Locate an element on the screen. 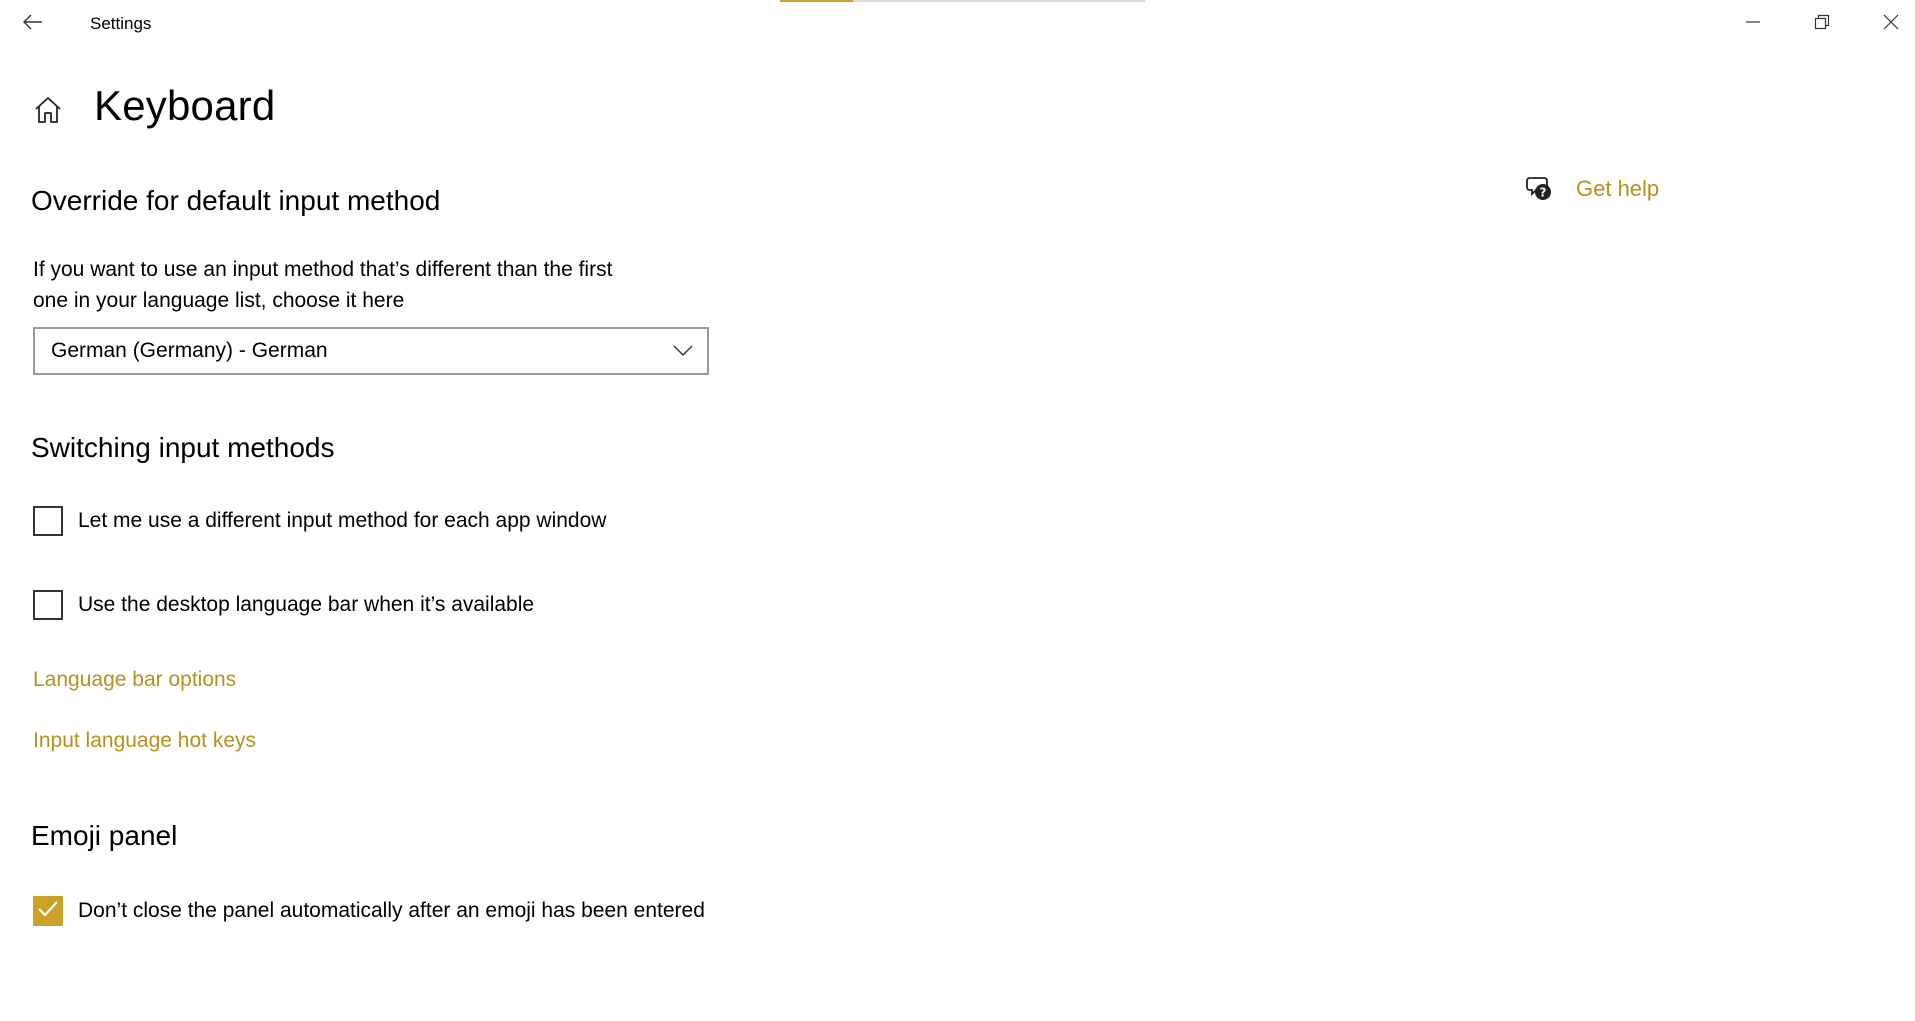 The image size is (1915, 1021). minimize-icon is located at coordinates (1753, 24).